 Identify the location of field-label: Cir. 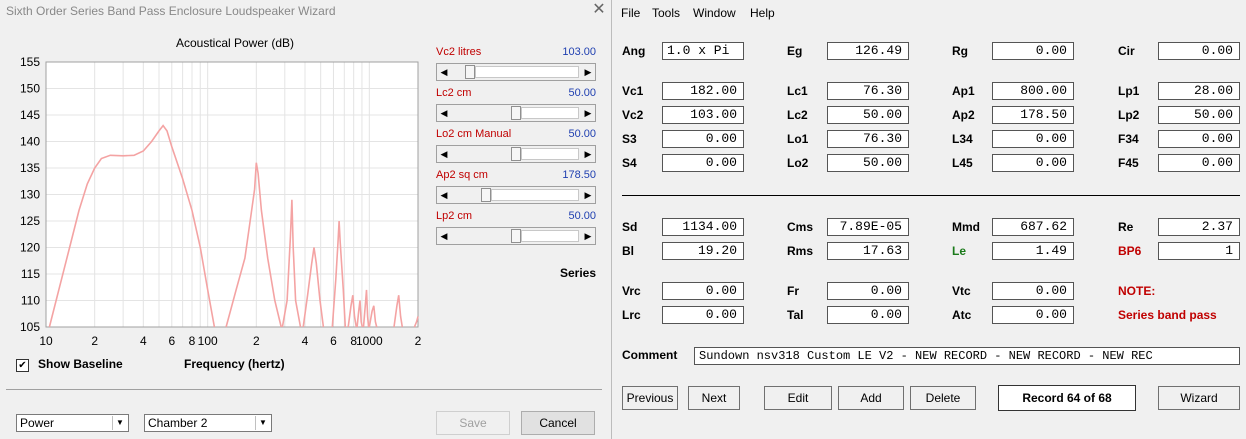
(1126, 51).